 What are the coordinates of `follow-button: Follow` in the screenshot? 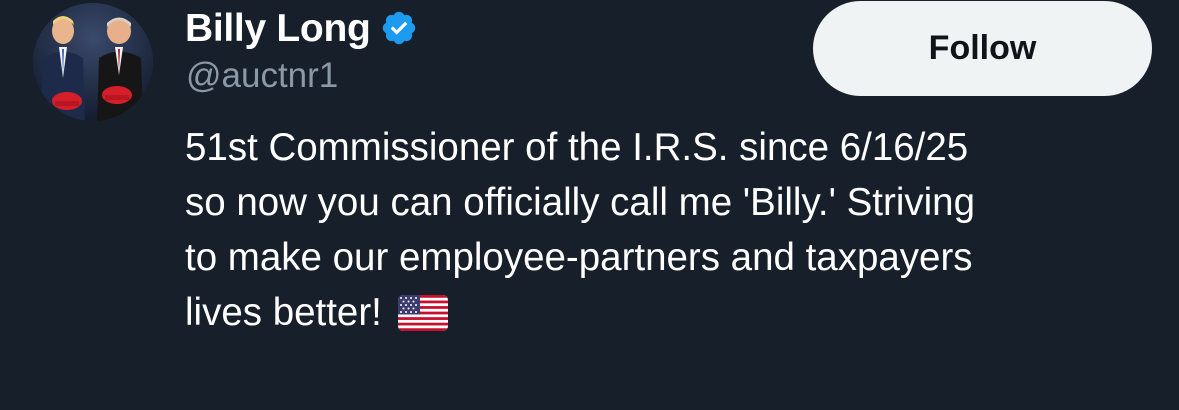 It's located at (982, 48).